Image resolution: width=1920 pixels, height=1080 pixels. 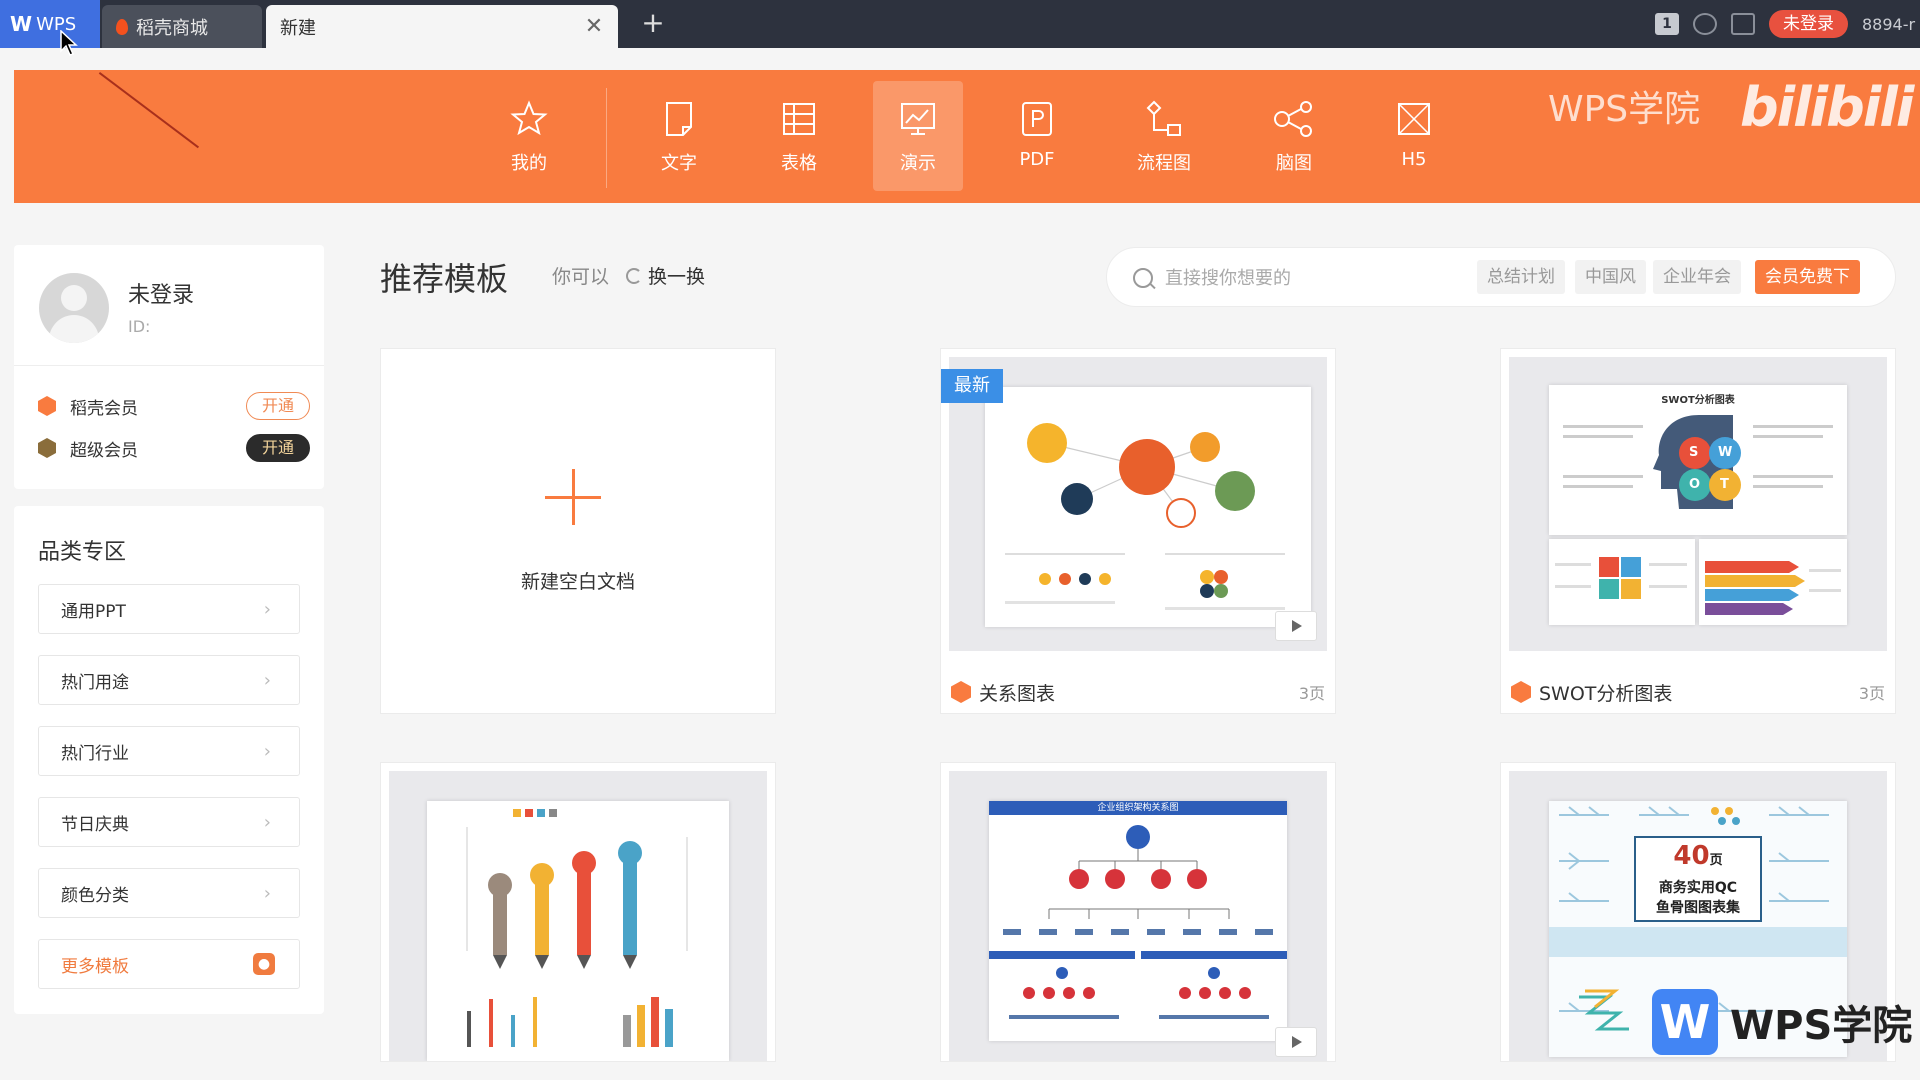 What do you see at coordinates (799, 163) in the screenshot?
I see `nav-label: 表格` at bounding box center [799, 163].